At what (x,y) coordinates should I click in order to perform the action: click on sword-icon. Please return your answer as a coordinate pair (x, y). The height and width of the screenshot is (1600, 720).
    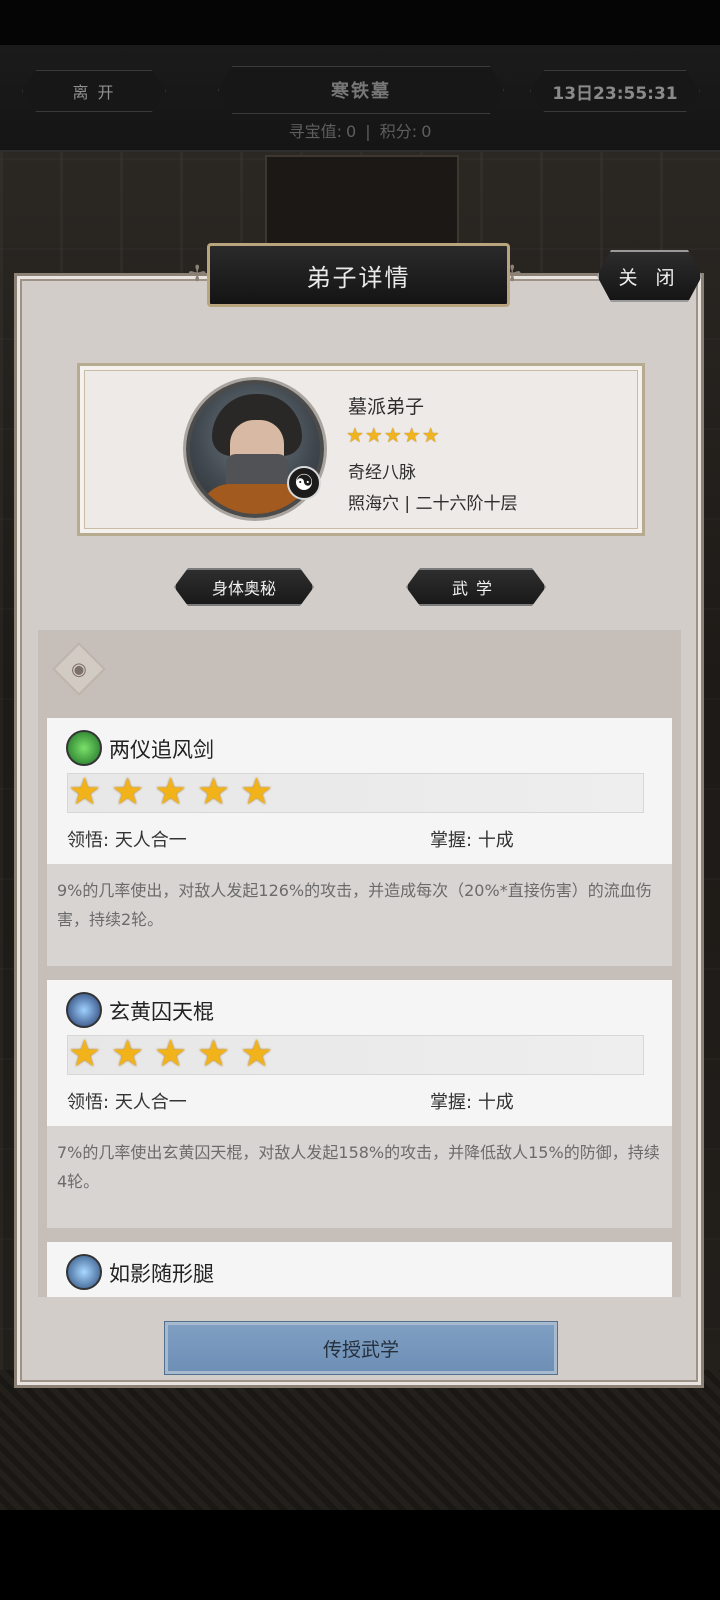
    Looking at the image, I should click on (84, 748).